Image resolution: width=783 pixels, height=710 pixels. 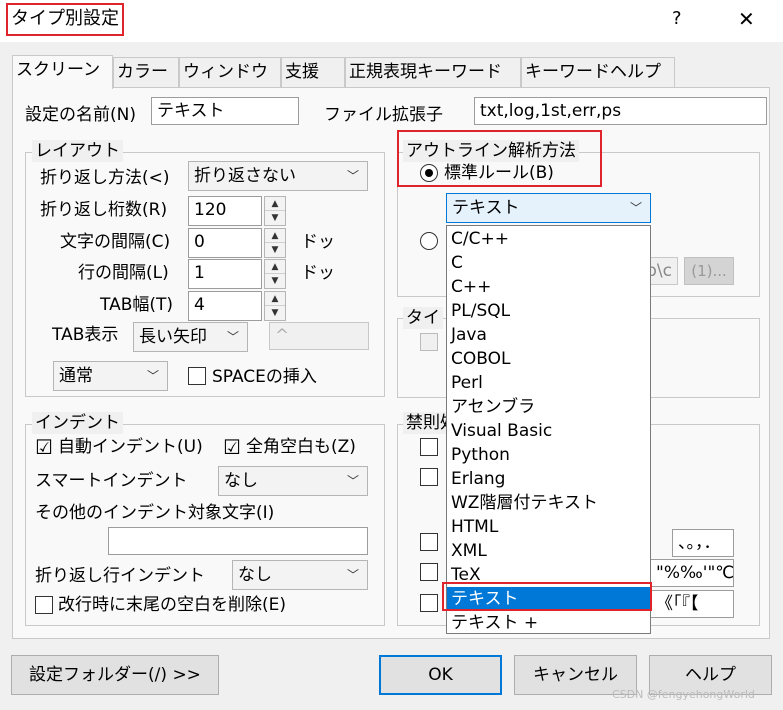 What do you see at coordinates (318, 273) in the screenshot?
I see `line-spacing-unit: ドッ` at bounding box center [318, 273].